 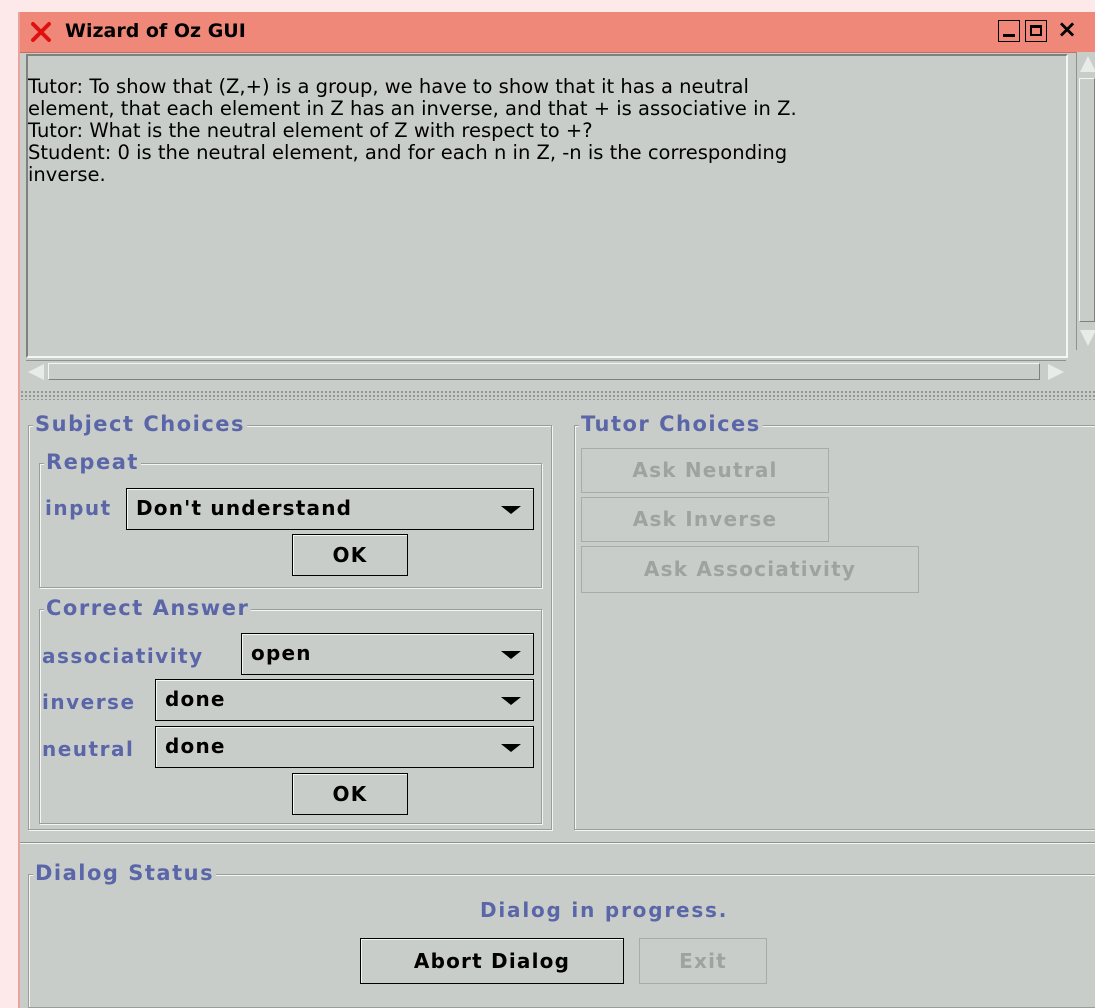 I want to click on horizontal-scroll-thumb, so click(x=544, y=371).